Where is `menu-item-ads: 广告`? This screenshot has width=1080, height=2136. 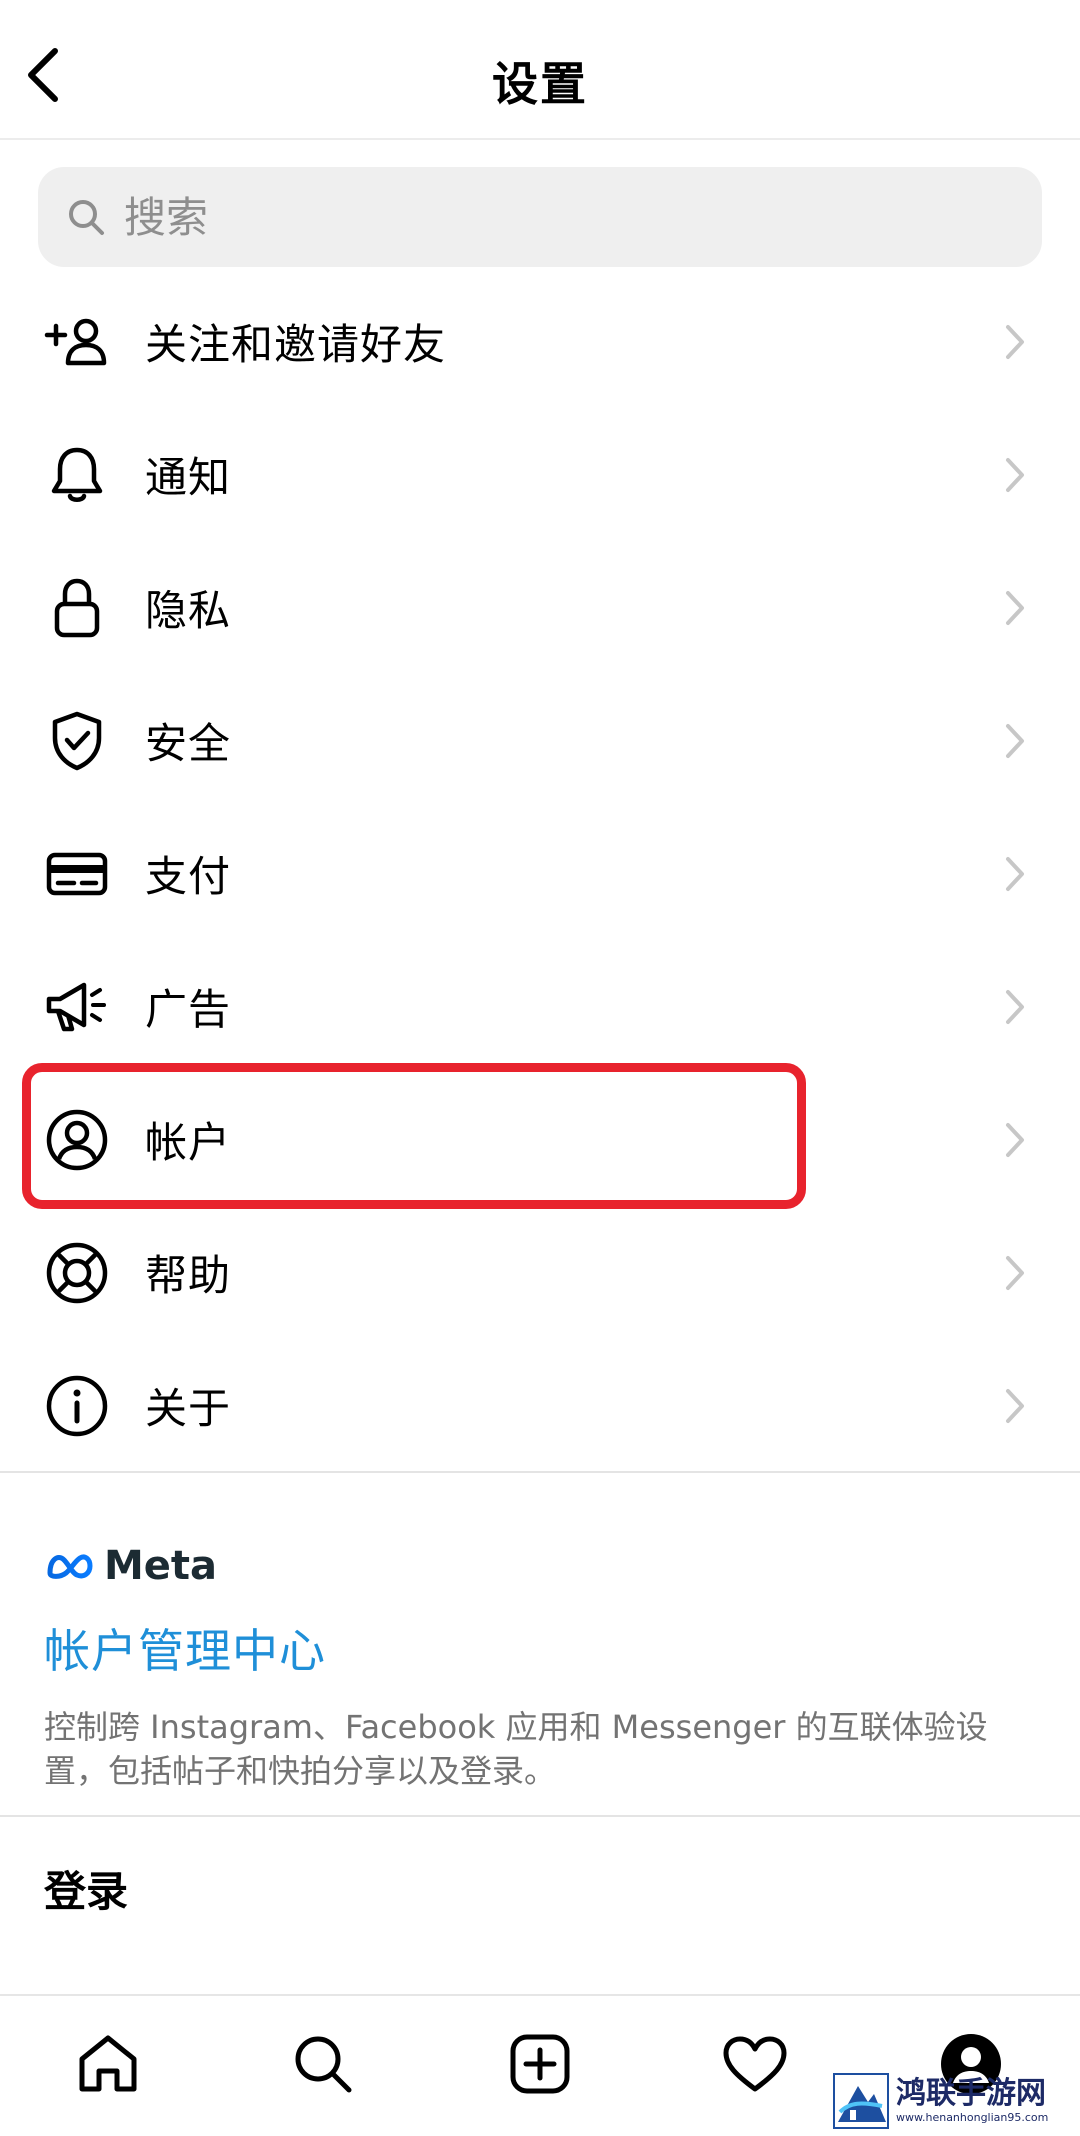
menu-item-ads: 广告 is located at coordinates (540, 1006).